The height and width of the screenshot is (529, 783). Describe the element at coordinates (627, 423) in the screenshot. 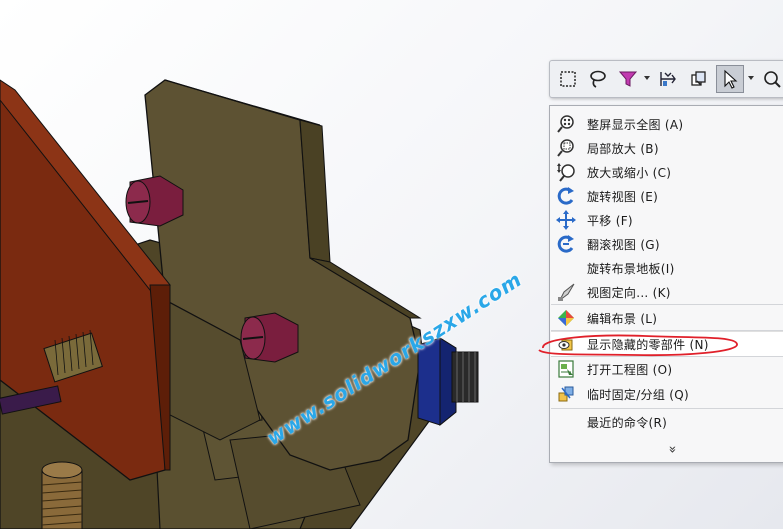

I see `menu-label: 最近的命令(R)` at that location.